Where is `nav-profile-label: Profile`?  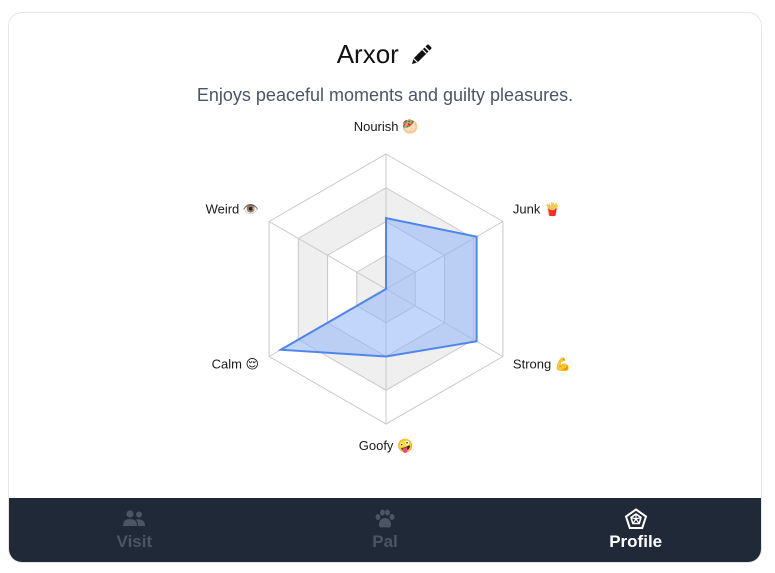
nav-profile-label: Profile is located at coordinates (636, 541).